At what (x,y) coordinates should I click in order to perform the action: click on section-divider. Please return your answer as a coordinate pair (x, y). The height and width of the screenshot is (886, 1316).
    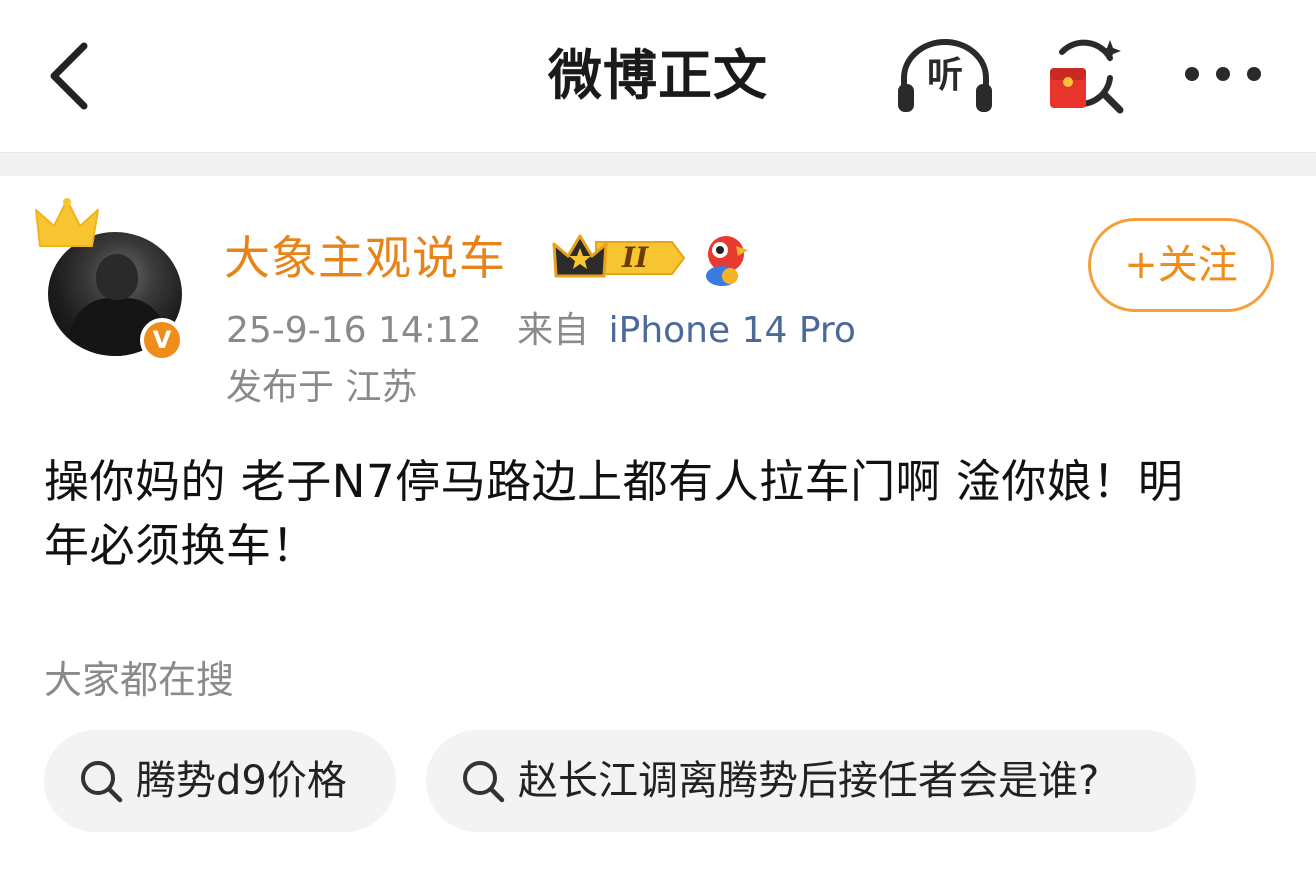
    Looking at the image, I should click on (658, 164).